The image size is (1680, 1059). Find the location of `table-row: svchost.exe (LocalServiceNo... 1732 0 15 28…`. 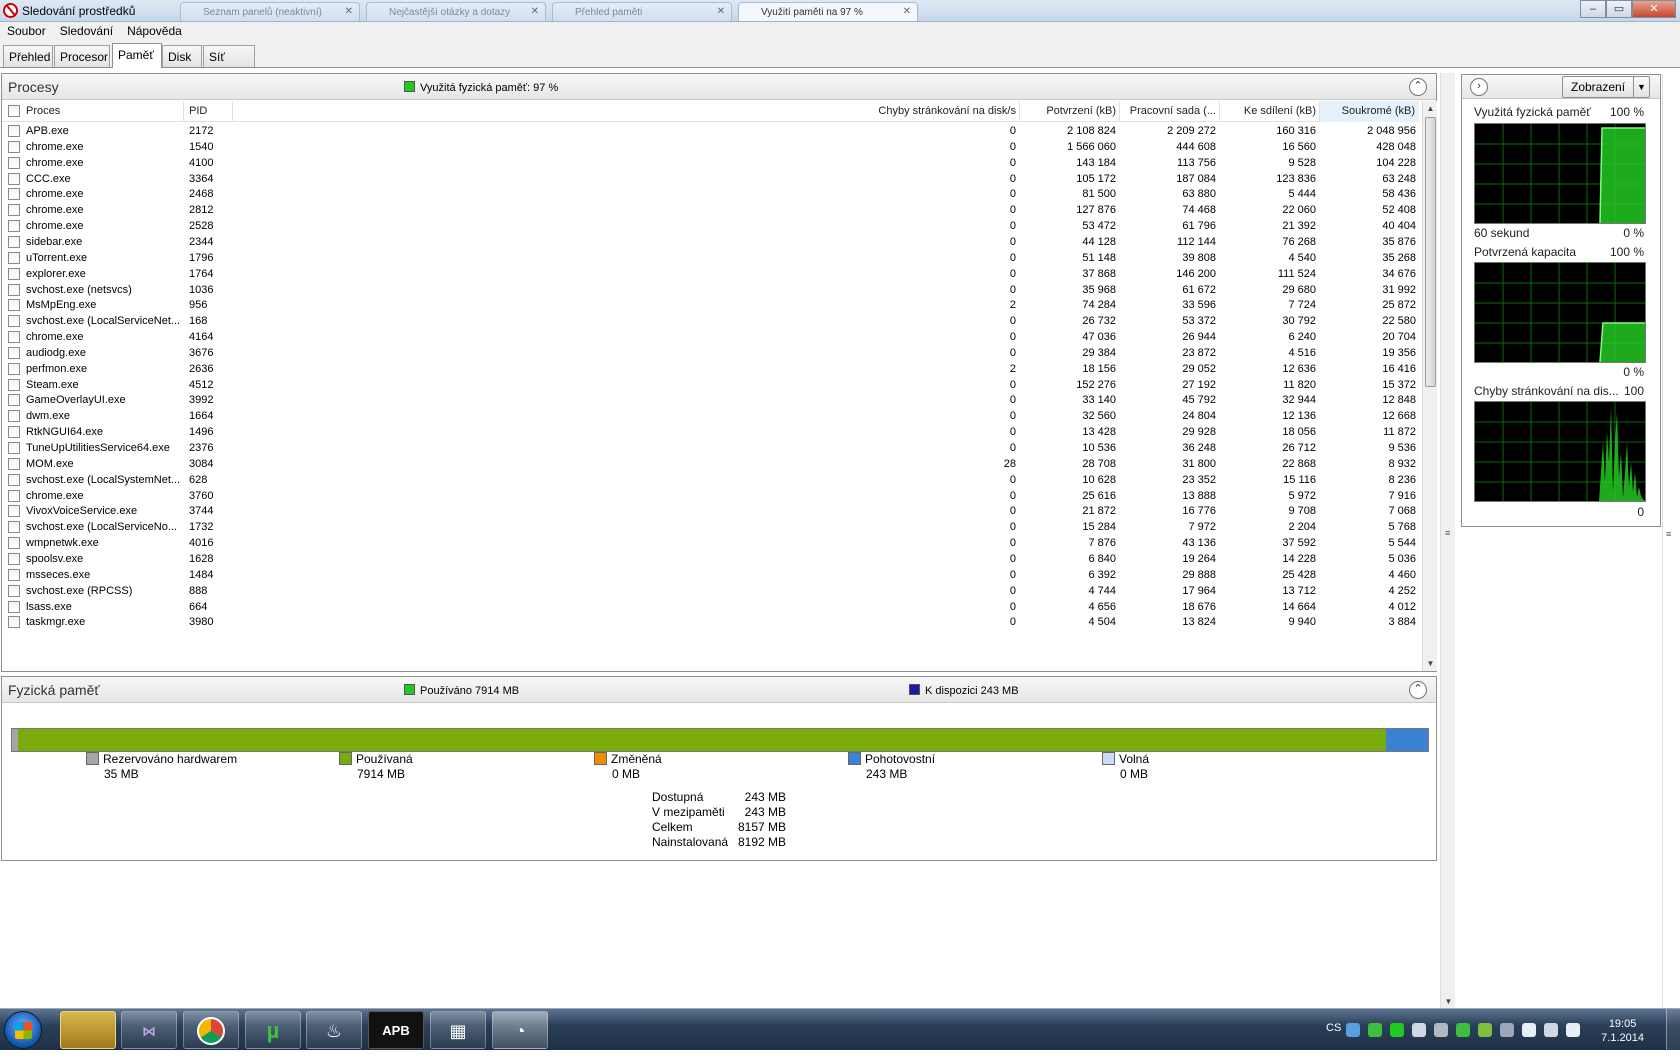

table-row: svchost.exe (LocalServiceNo... 1732 0 15 28… is located at coordinates (711, 527).